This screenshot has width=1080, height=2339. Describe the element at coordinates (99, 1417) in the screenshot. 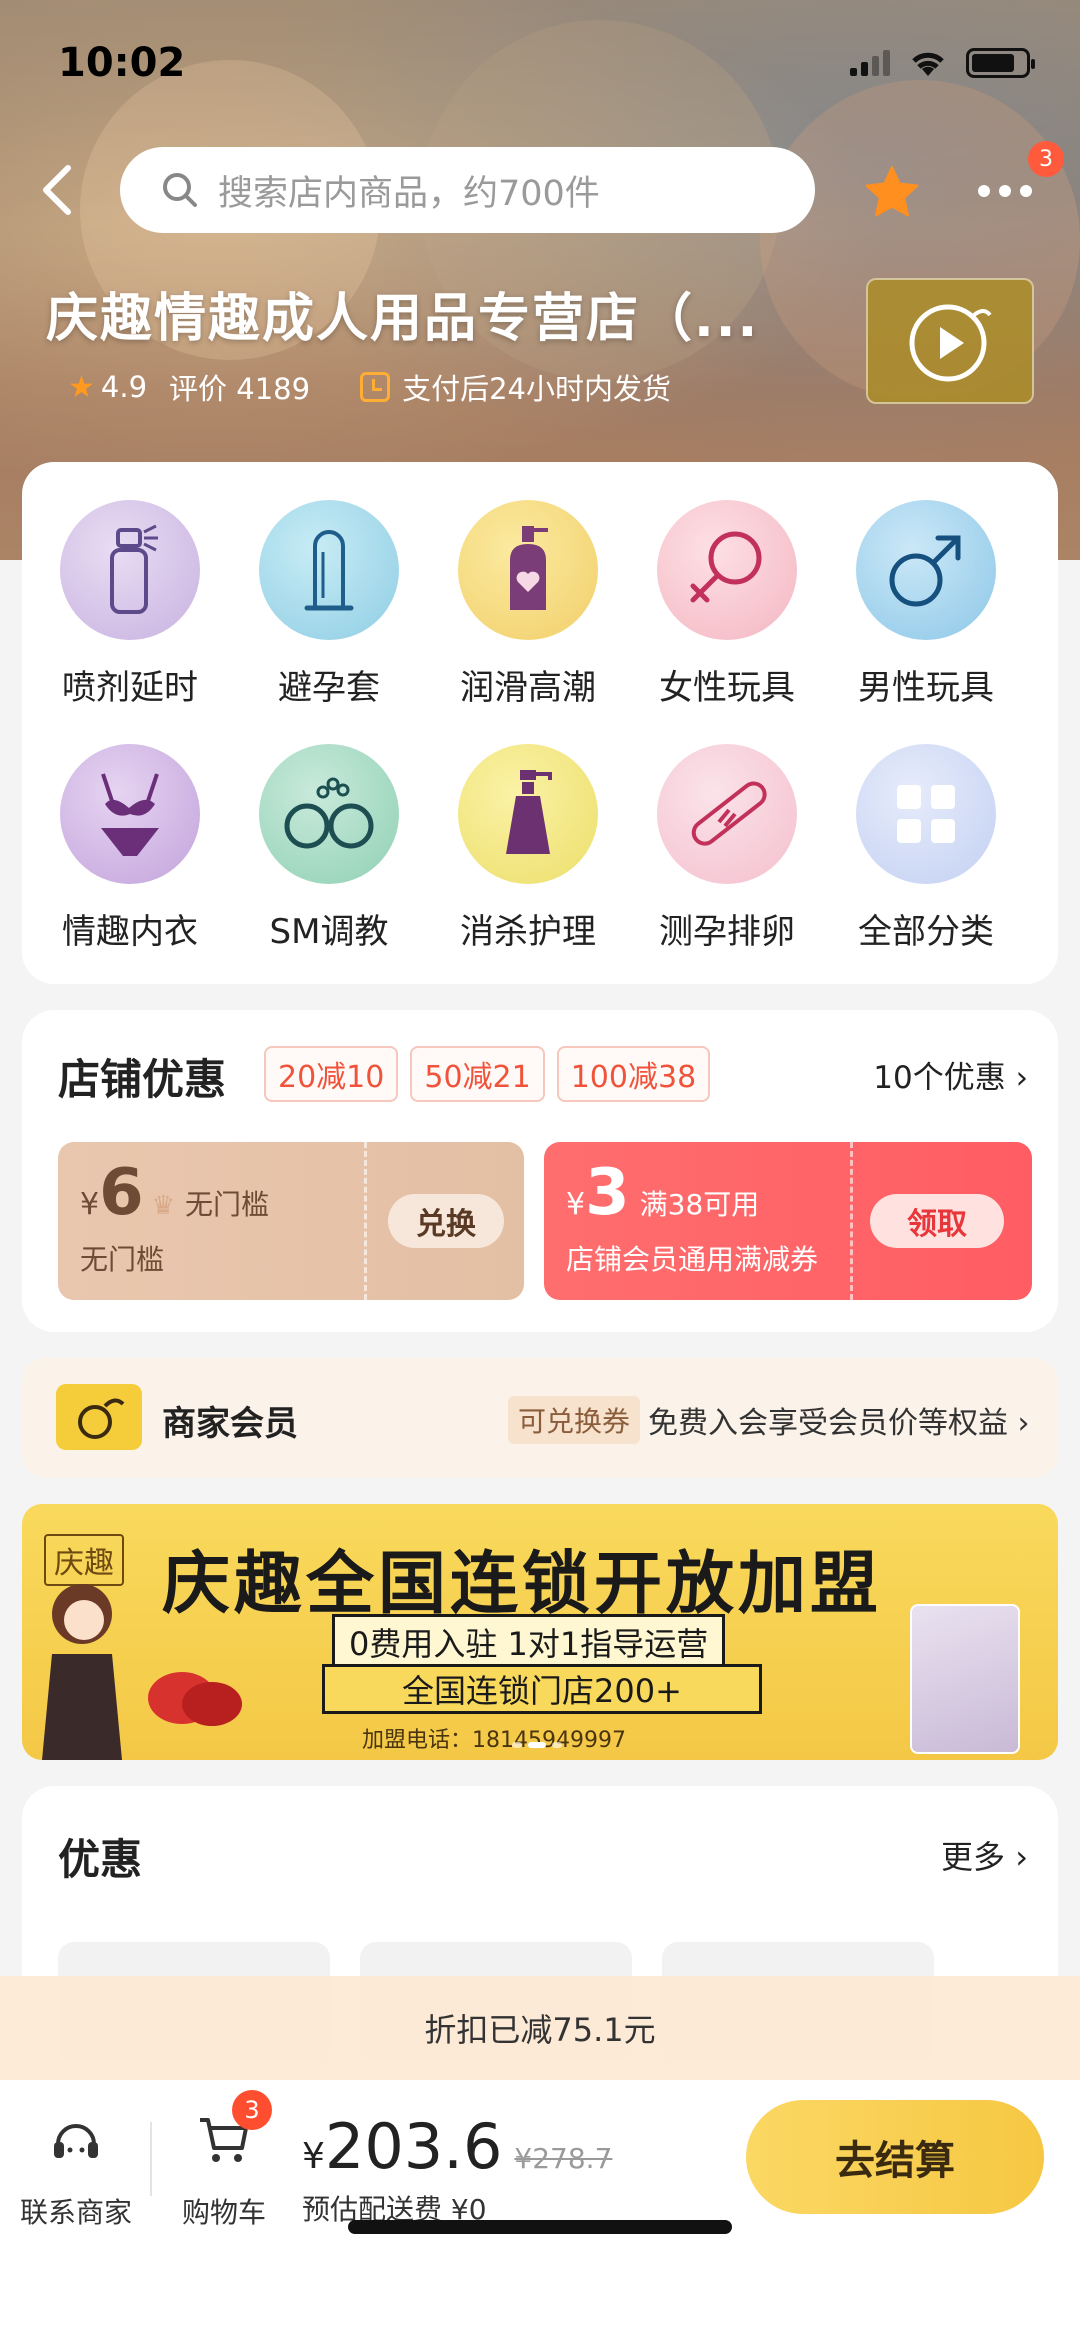

I see `member-logo-icon` at that location.